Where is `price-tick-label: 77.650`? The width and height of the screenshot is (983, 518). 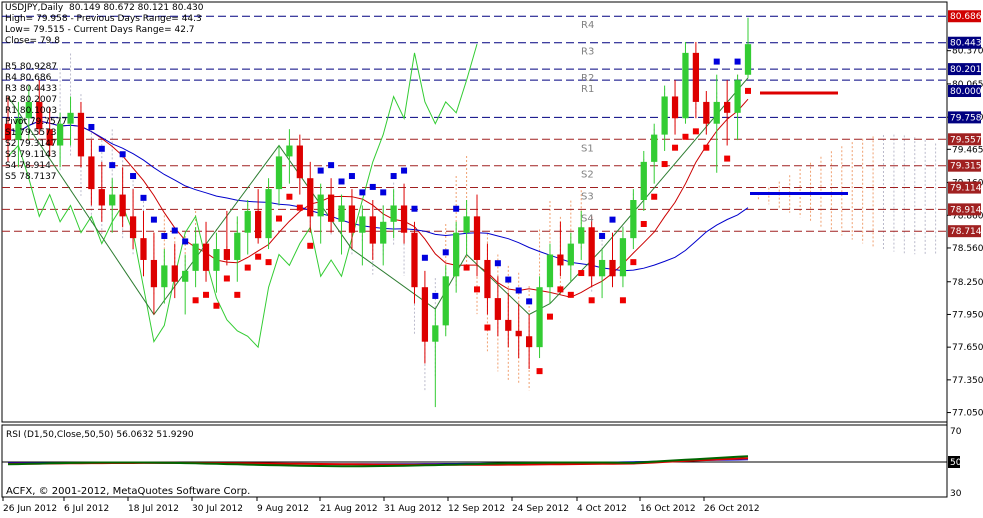 price-tick-label: 77.650 is located at coordinates (967, 348).